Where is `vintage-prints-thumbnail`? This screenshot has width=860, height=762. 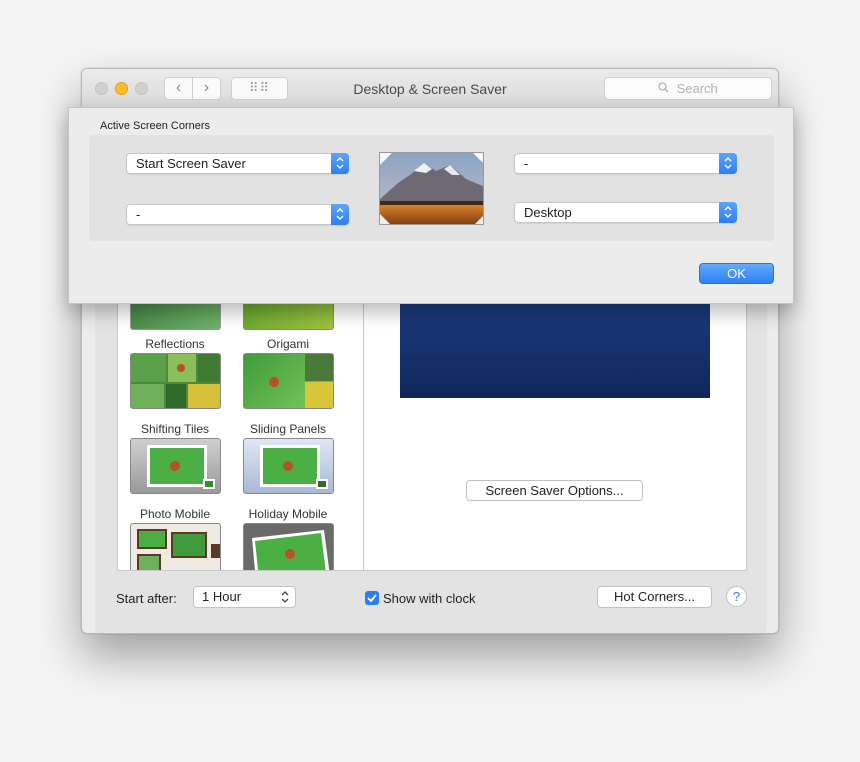
vintage-prints-thumbnail is located at coordinates (175, 546).